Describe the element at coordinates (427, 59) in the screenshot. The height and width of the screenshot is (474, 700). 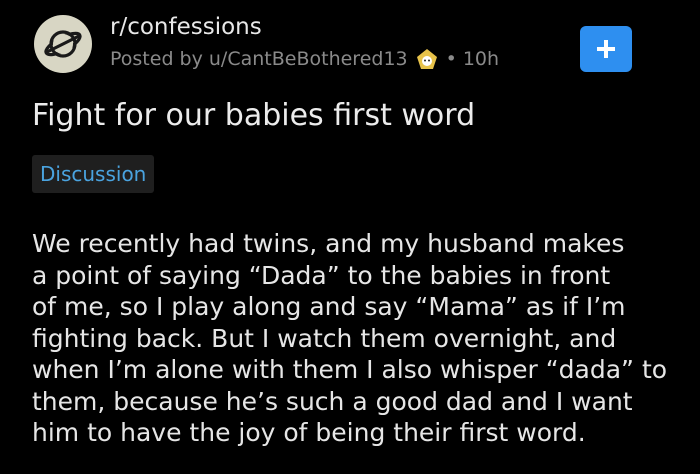
I see `snoo-flair-icon` at that location.